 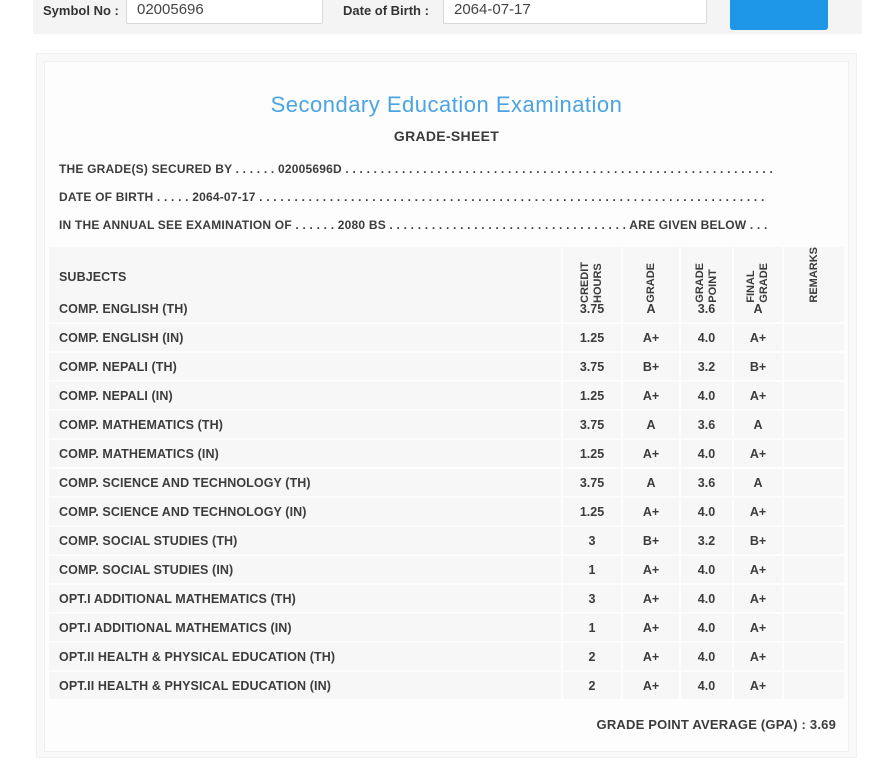 What do you see at coordinates (305, 337) in the screenshot?
I see `subject-cell: COMP. ENGLISH (IN)` at bounding box center [305, 337].